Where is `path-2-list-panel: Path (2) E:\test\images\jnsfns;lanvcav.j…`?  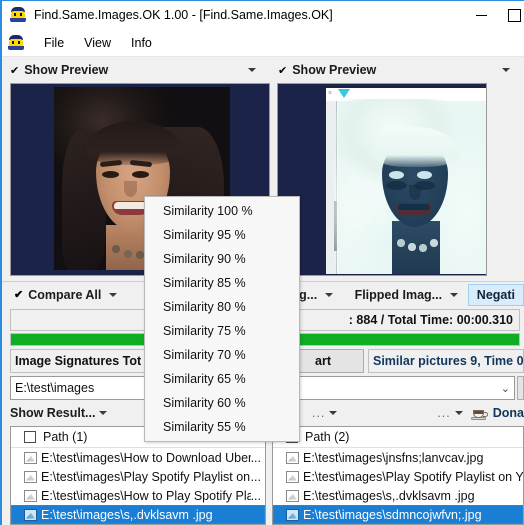 path-2-list-panel: Path (2) E:\test\images\jnsfns;lanvcav.j… is located at coordinates (398, 475).